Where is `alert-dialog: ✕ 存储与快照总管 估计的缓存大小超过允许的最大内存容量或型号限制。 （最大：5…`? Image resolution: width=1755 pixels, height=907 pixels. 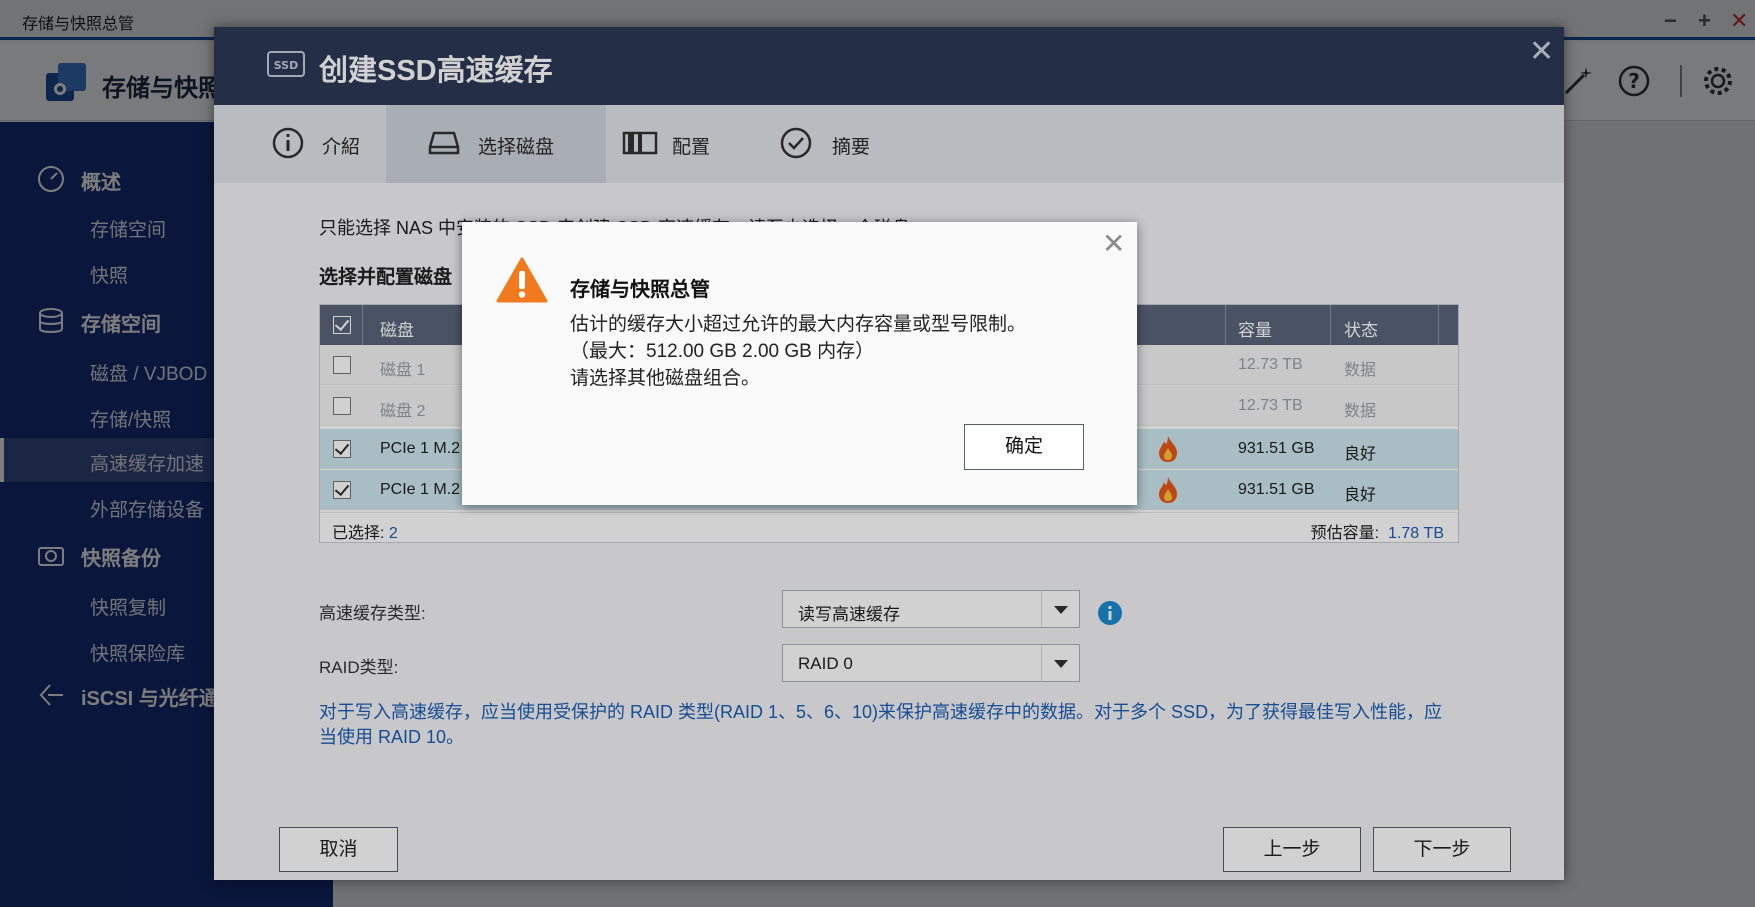
alert-dialog: ✕ 存储与快照总管 估计的缓存大小超过允许的最大内存容量或型号限制。 （最大：5… is located at coordinates (799, 363).